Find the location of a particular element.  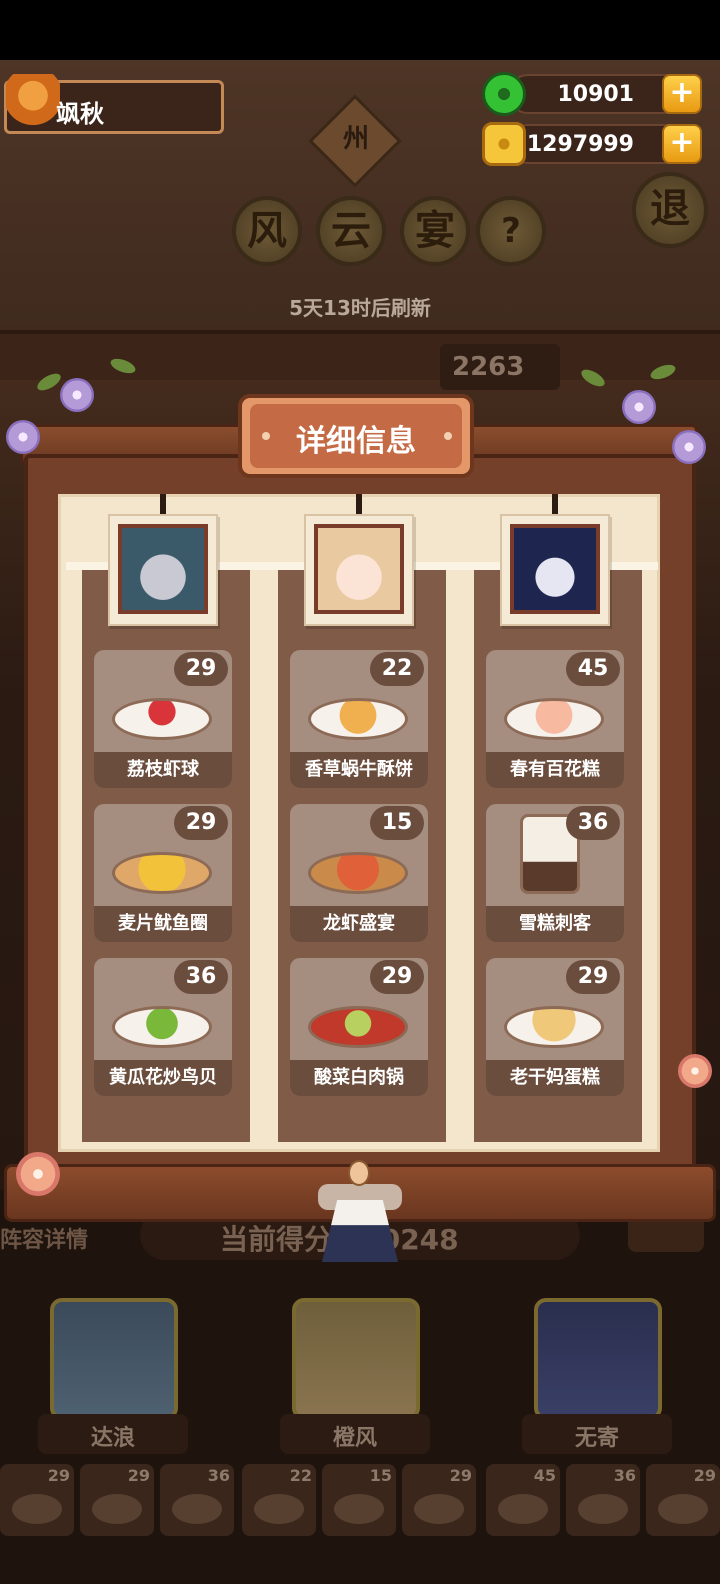

dish-card: 29 荔枝虾球 is located at coordinates (163, 719).